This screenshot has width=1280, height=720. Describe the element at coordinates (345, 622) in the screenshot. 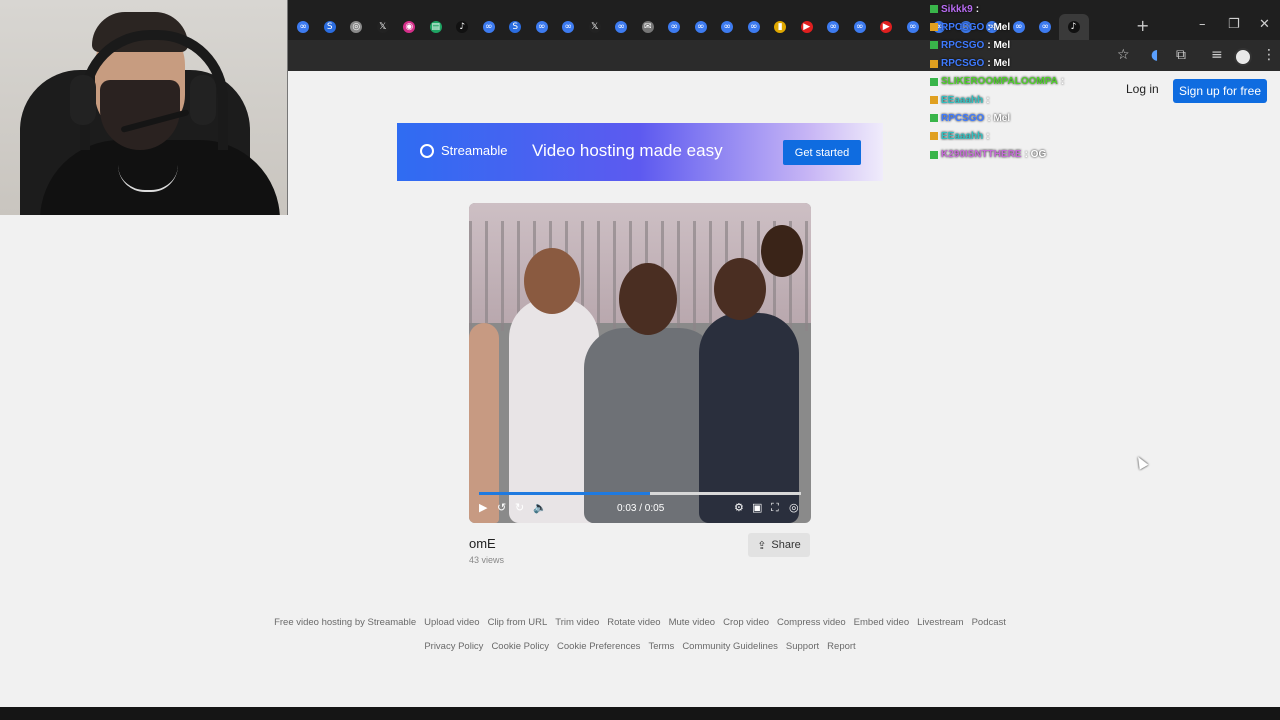

I see `footer-link: Free video hosting by Streamable` at that location.